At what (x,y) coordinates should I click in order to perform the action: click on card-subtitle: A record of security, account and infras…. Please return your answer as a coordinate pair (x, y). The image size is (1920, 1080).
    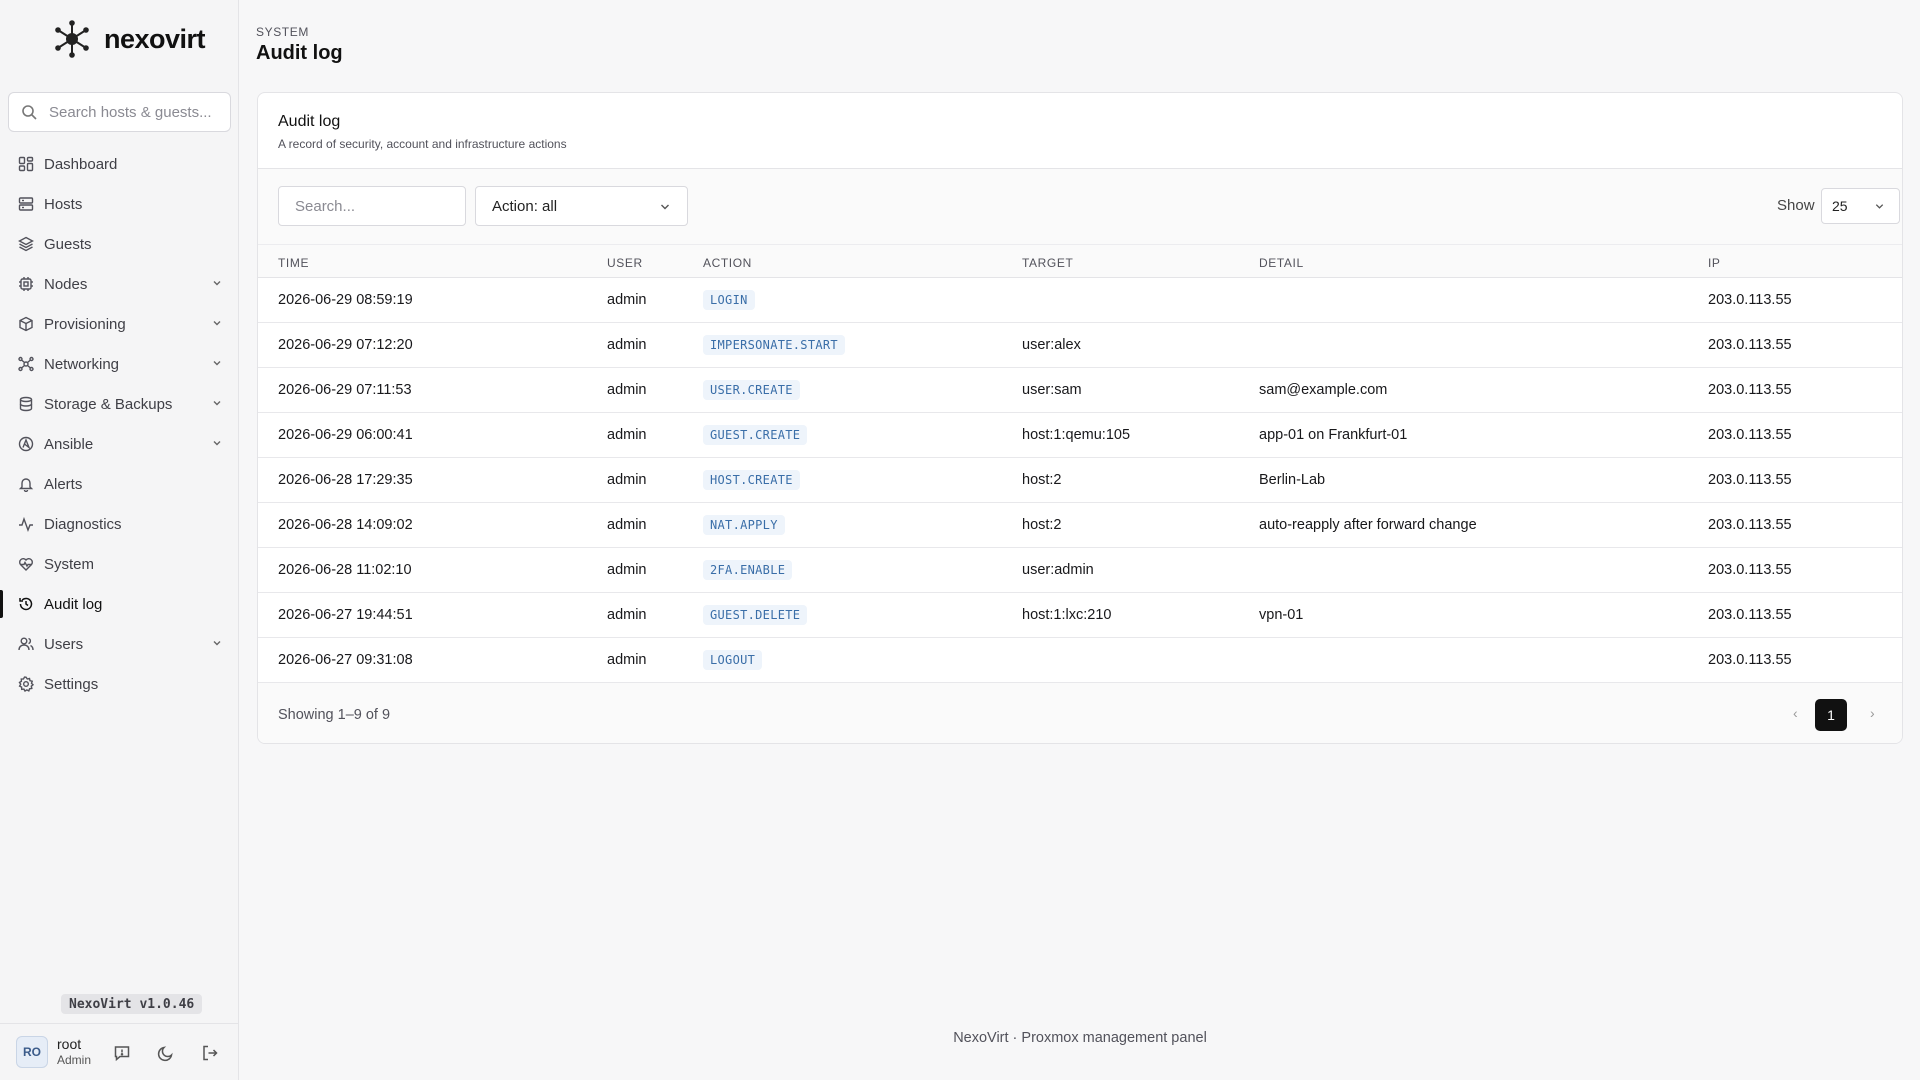
    Looking at the image, I should click on (422, 144).